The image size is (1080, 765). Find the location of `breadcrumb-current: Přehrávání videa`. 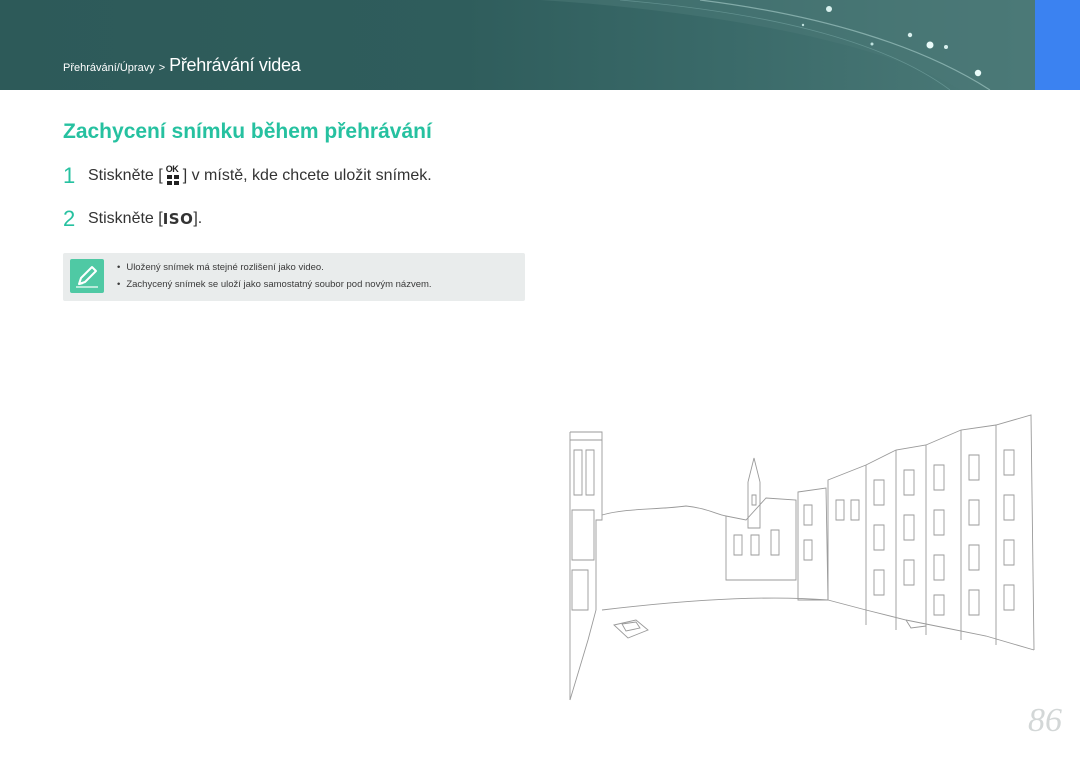

breadcrumb-current: Přehrávání videa is located at coordinates (235, 65).